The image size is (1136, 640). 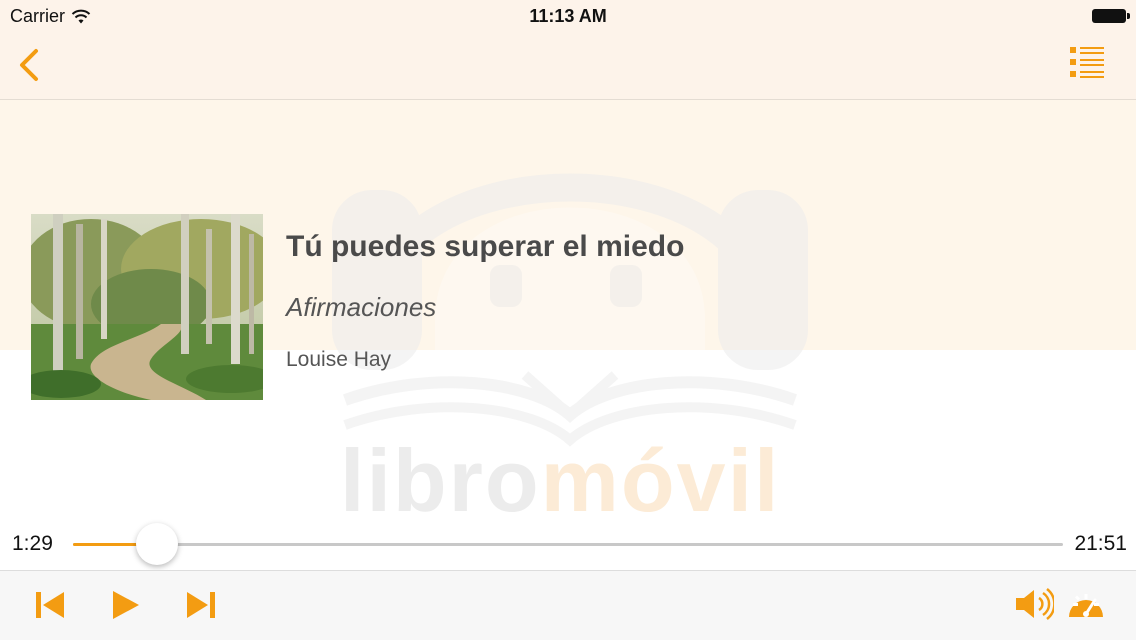 I want to click on back-button, so click(x=31, y=66).